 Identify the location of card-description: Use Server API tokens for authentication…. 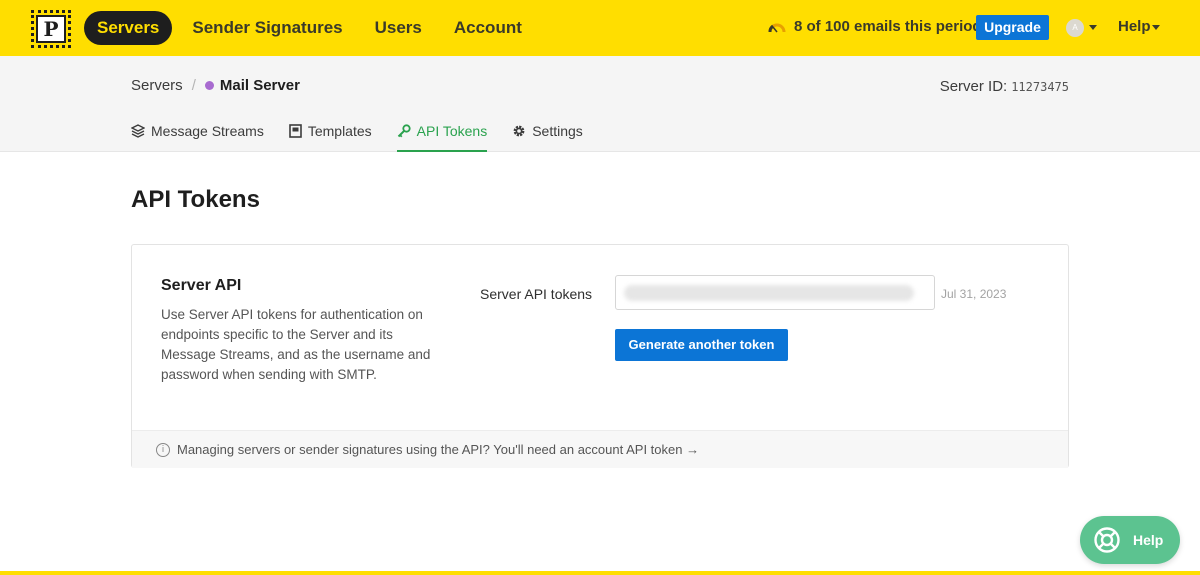
(296, 344).